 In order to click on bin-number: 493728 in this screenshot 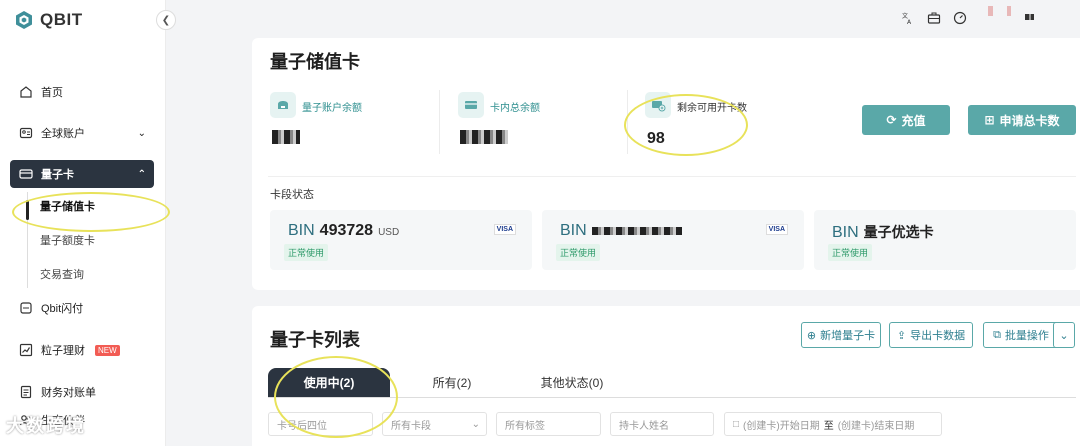, I will do `click(346, 230)`.